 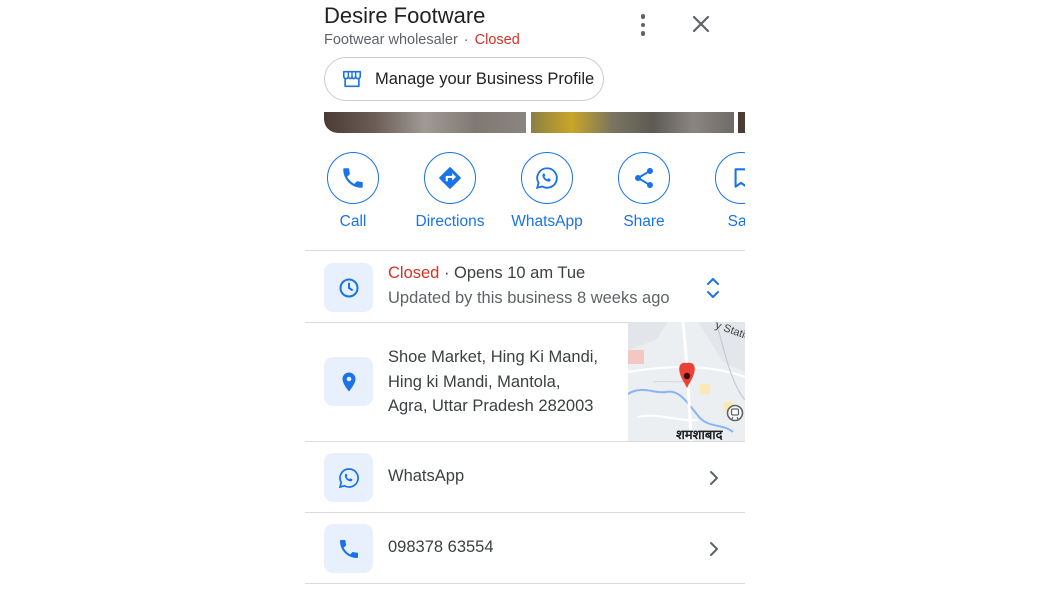 I want to click on share-button: Share, so click(x=644, y=191).